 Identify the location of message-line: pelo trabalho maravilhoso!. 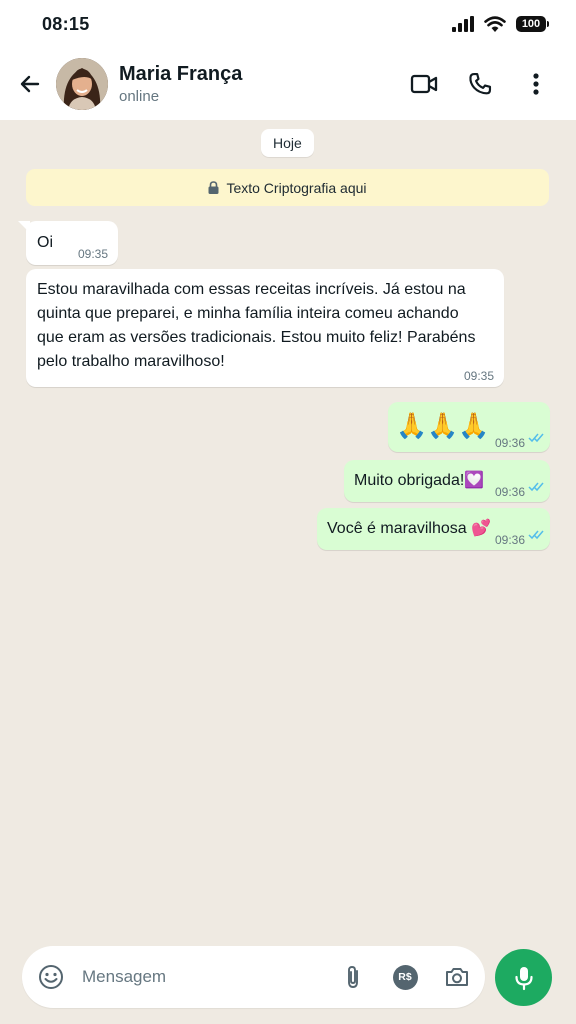
(131, 361).